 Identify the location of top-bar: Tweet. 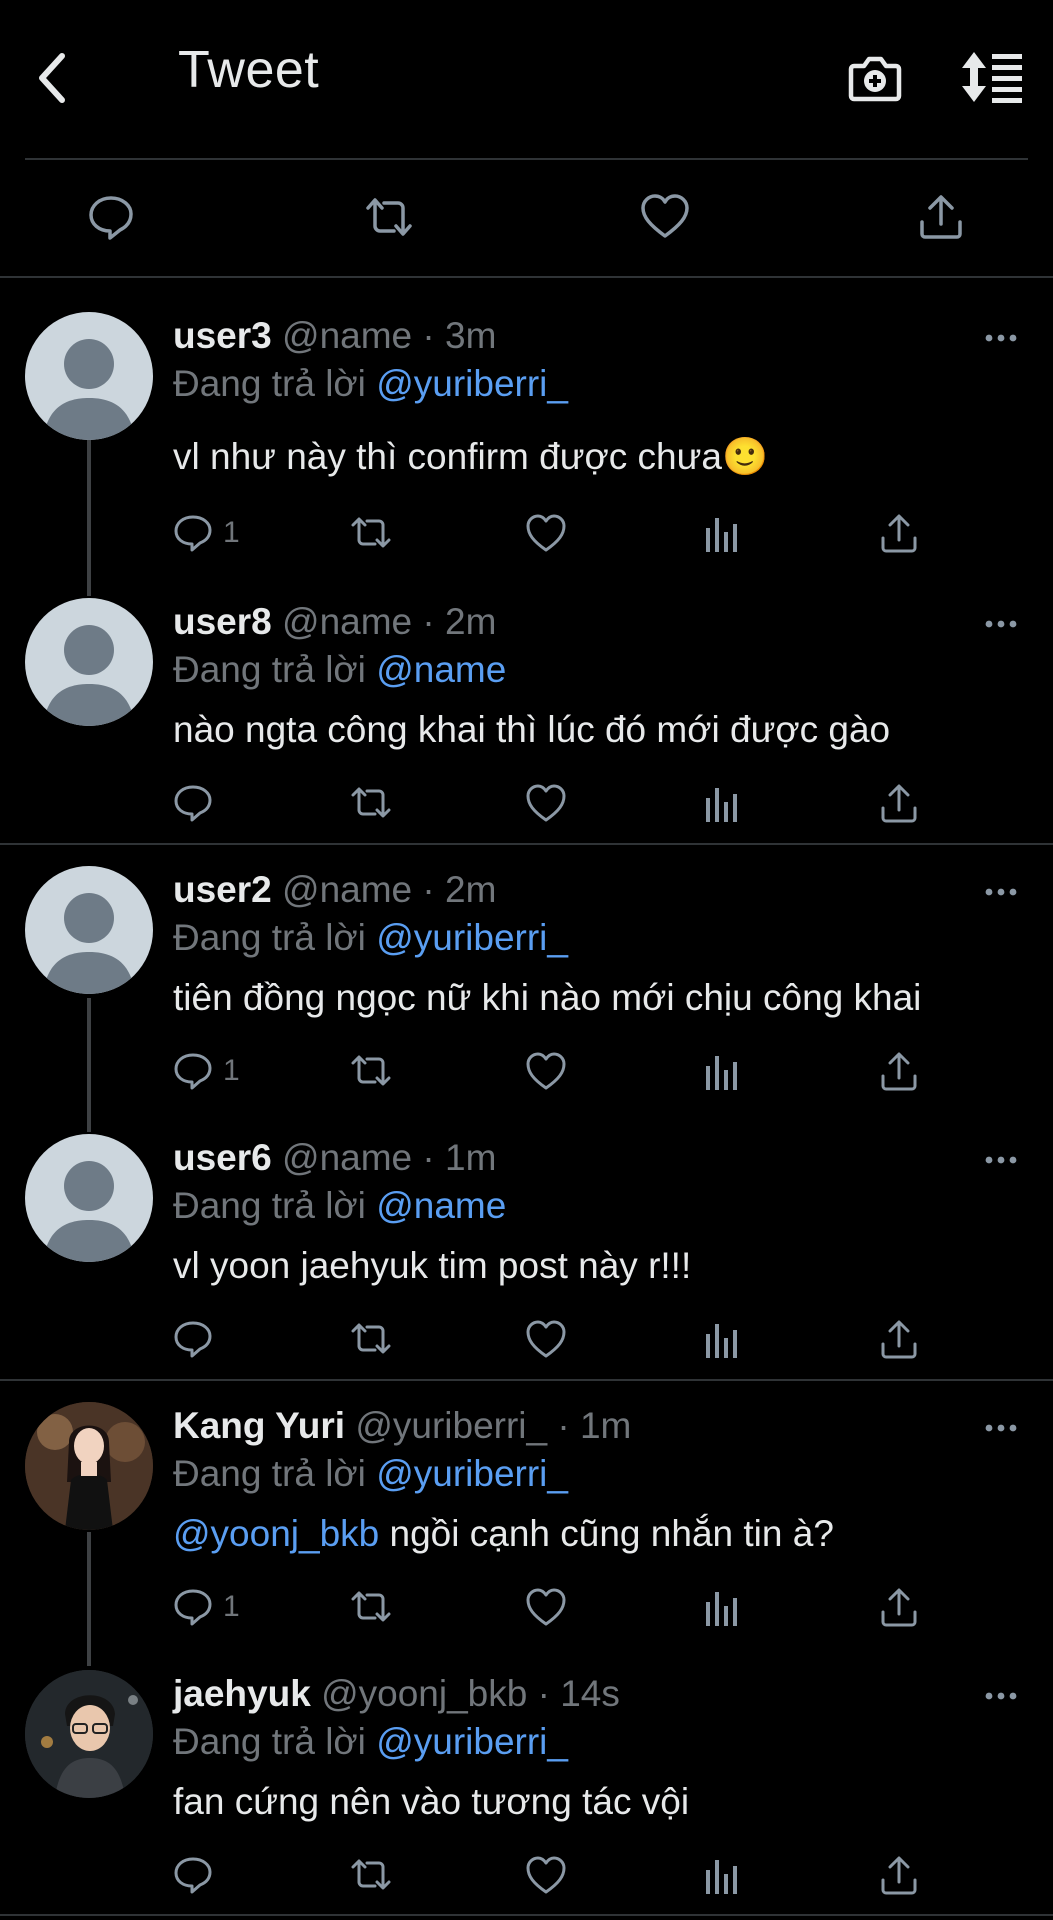
(526, 80).